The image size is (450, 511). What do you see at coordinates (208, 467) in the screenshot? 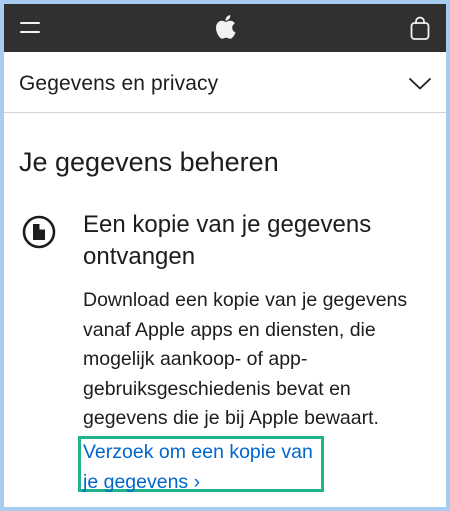
I see `request-copy-link: Verzoek om een kopie van je gegevens ›` at bounding box center [208, 467].